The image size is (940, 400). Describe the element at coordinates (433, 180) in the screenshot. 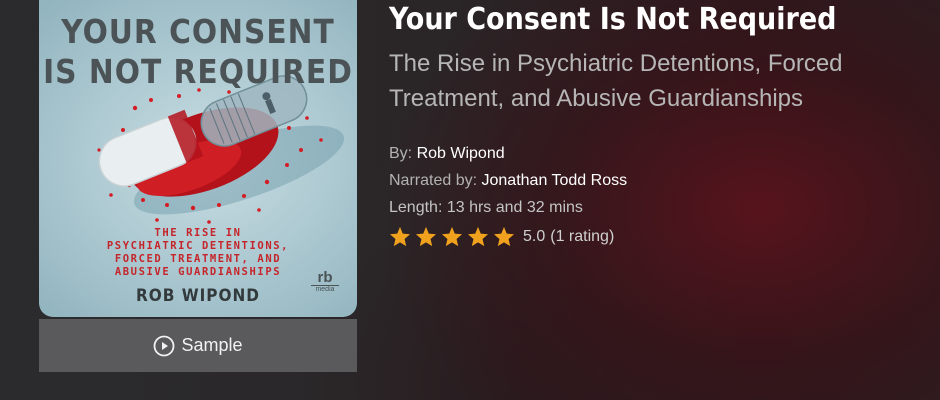

I see `narrator-label: Narrated by:` at that location.